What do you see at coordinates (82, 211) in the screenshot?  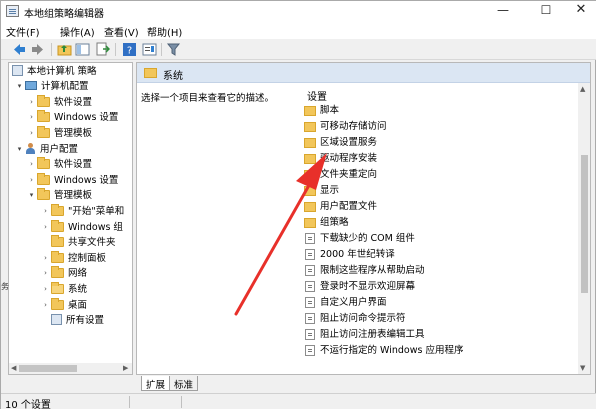 I see `tree-node-start-menu: › "开始"菜单和` at bounding box center [82, 211].